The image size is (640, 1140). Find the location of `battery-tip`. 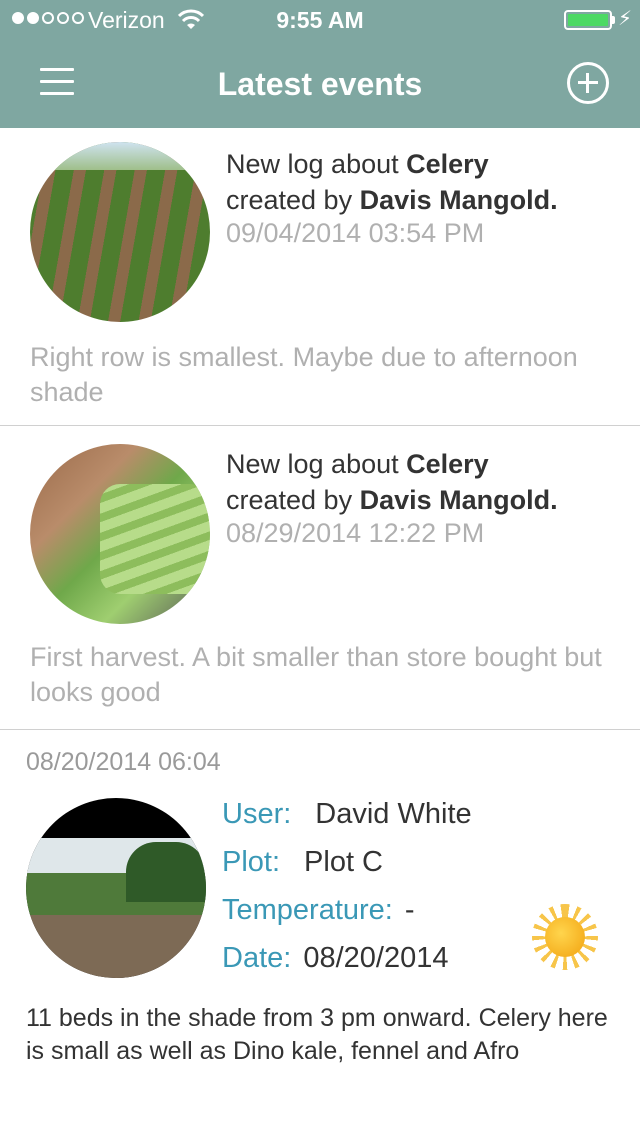

battery-tip is located at coordinates (613, 20).